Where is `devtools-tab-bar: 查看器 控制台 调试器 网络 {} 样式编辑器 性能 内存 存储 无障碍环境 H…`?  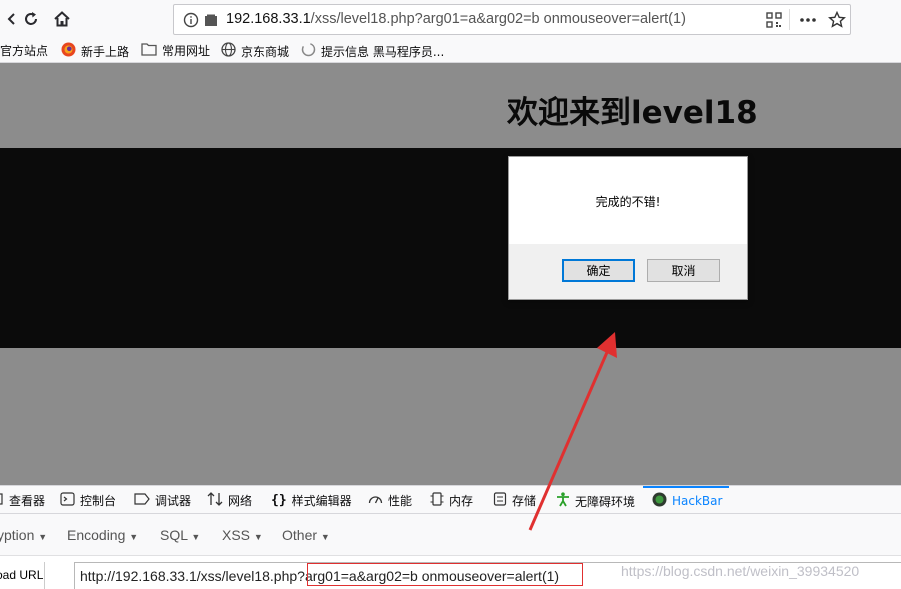
devtools-tab-bar: 查看器 控制台 调试器 网络 {} 样式编辑器 性能 内存 存储 无障碍环境 H… is located at coordinates (450, 499).